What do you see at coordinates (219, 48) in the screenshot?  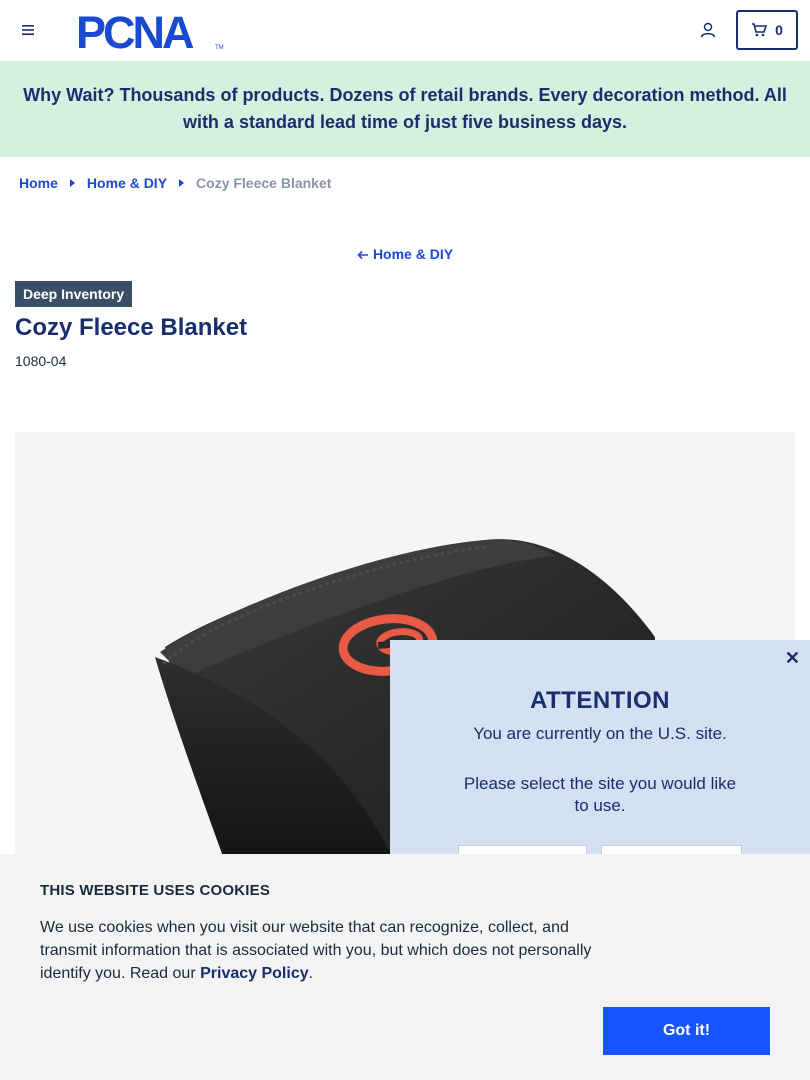 I see `svg-text: TM` at bounding box center [219, 48].